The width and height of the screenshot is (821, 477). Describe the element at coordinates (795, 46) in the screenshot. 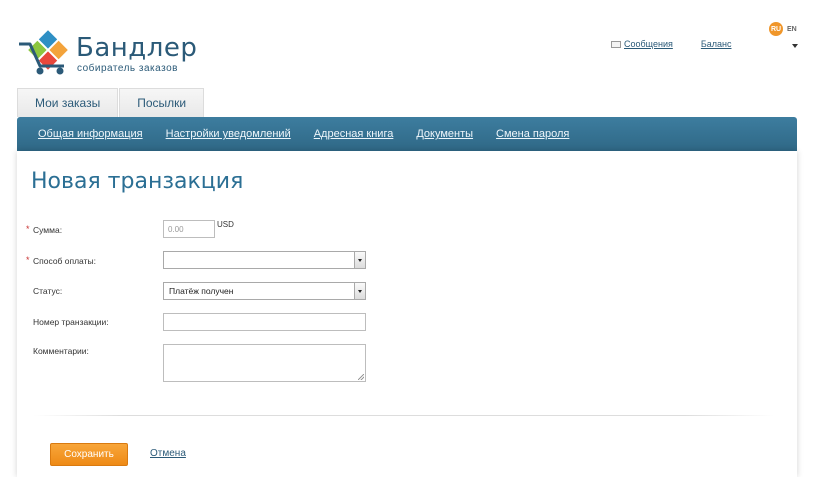

I see `user-menu-chevron-down-icon` at that location.